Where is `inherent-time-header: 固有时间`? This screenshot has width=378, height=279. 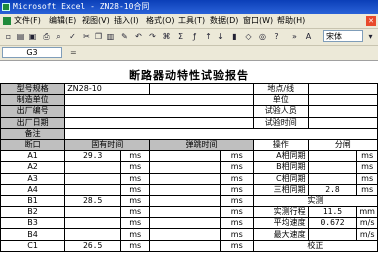 inherent-time-header: 固有时间 is located at coordinates (107, 145).